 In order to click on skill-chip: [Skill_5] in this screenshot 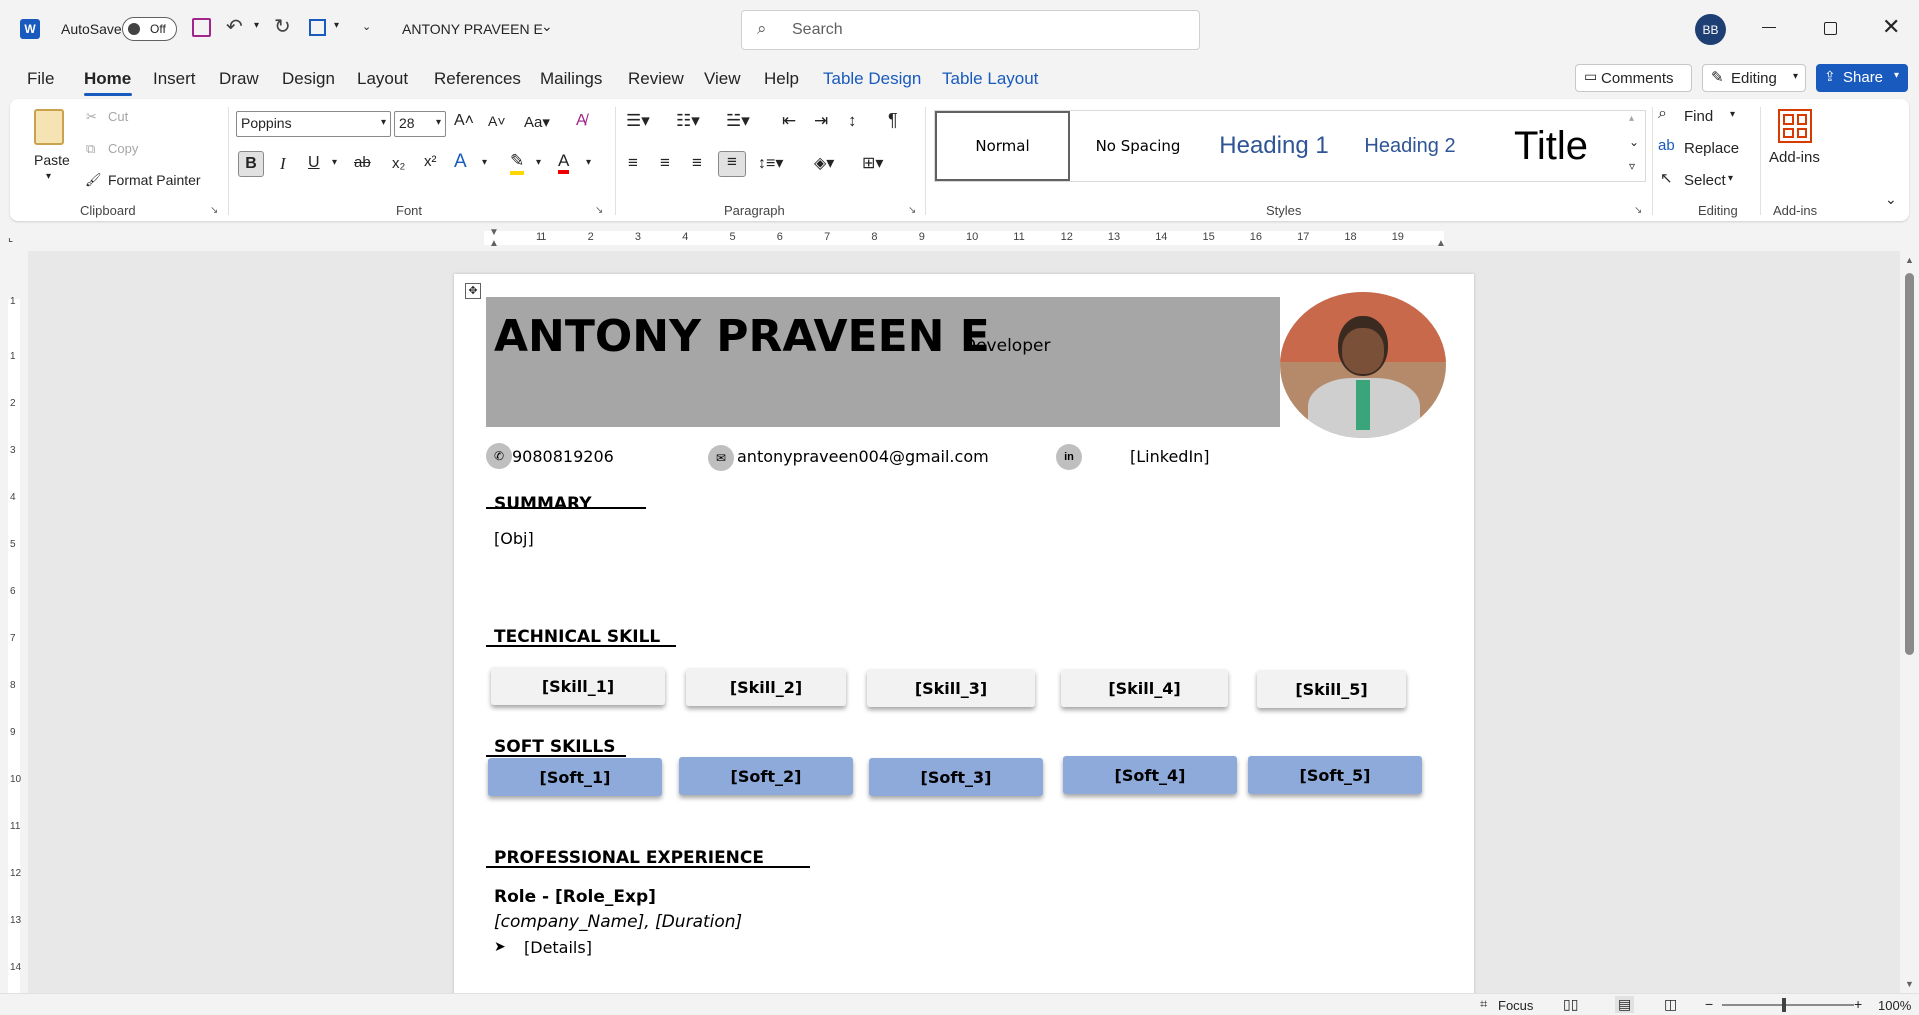, I will do `click(1331, 689)`.